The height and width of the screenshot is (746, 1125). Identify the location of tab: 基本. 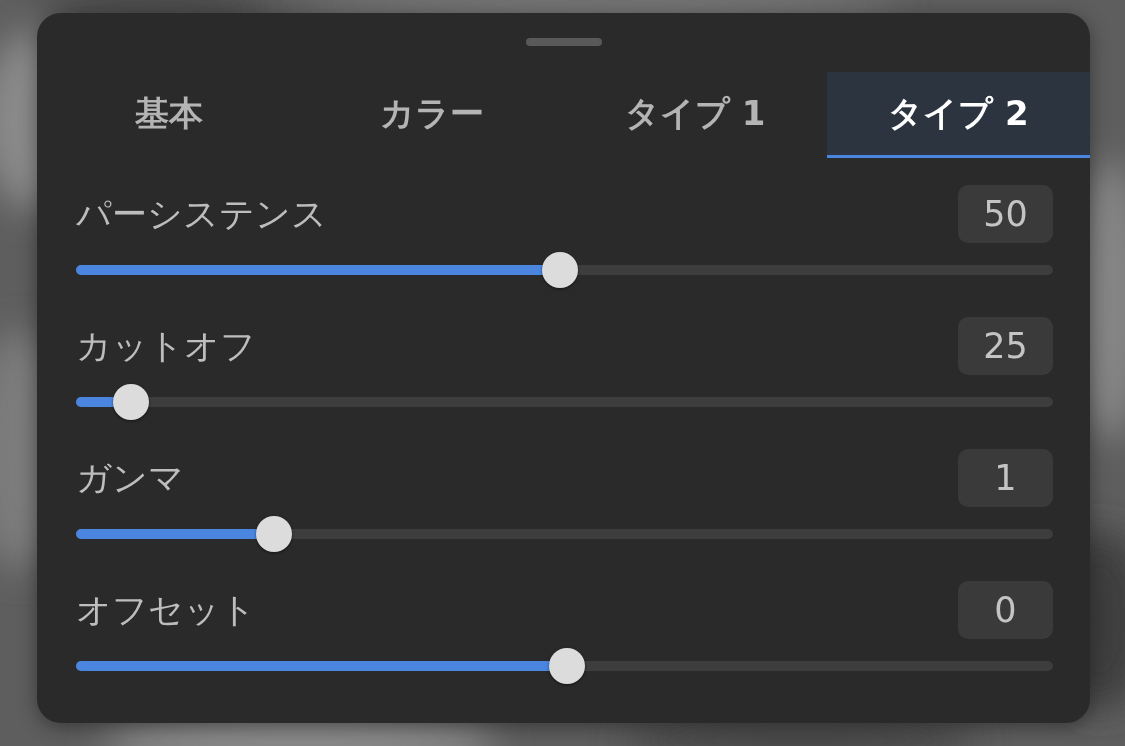
(169, 115).